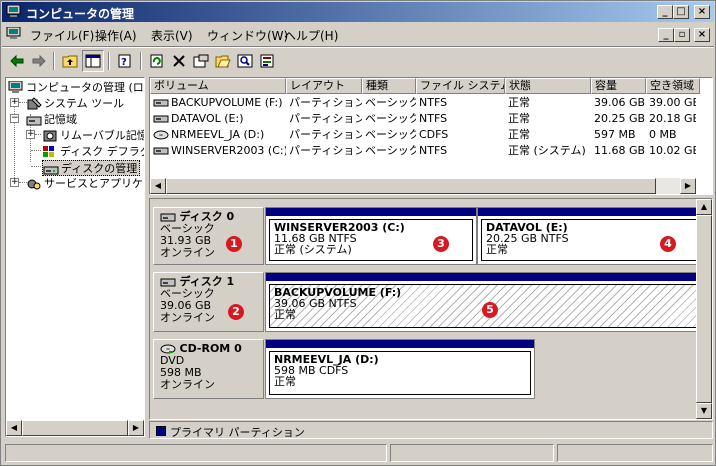 This screenshot has width=716, height=466. What do you see at coordinates (39, 61) in the screenshot?
I see `forward-button` at bounding box center [39, 61].